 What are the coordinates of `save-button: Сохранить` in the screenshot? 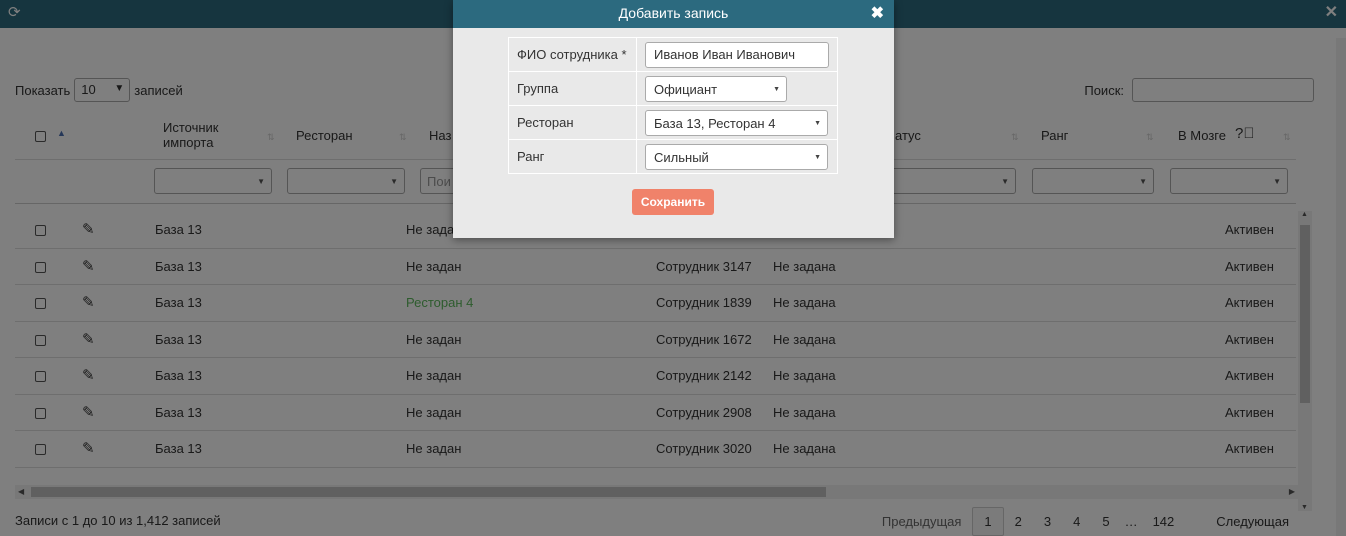 It's located at (673, 202).